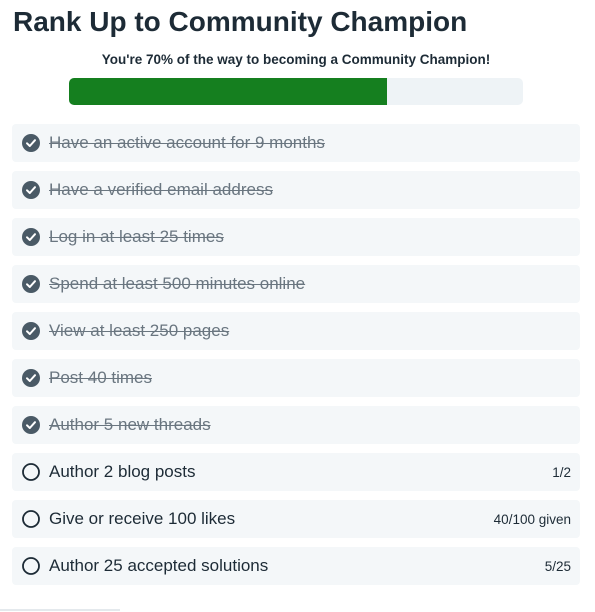  What do you see at coordinates (240, 21) in the screenshot?
I see `page-title: Rank Up to Community Champion` at bounding box center [240, 21].